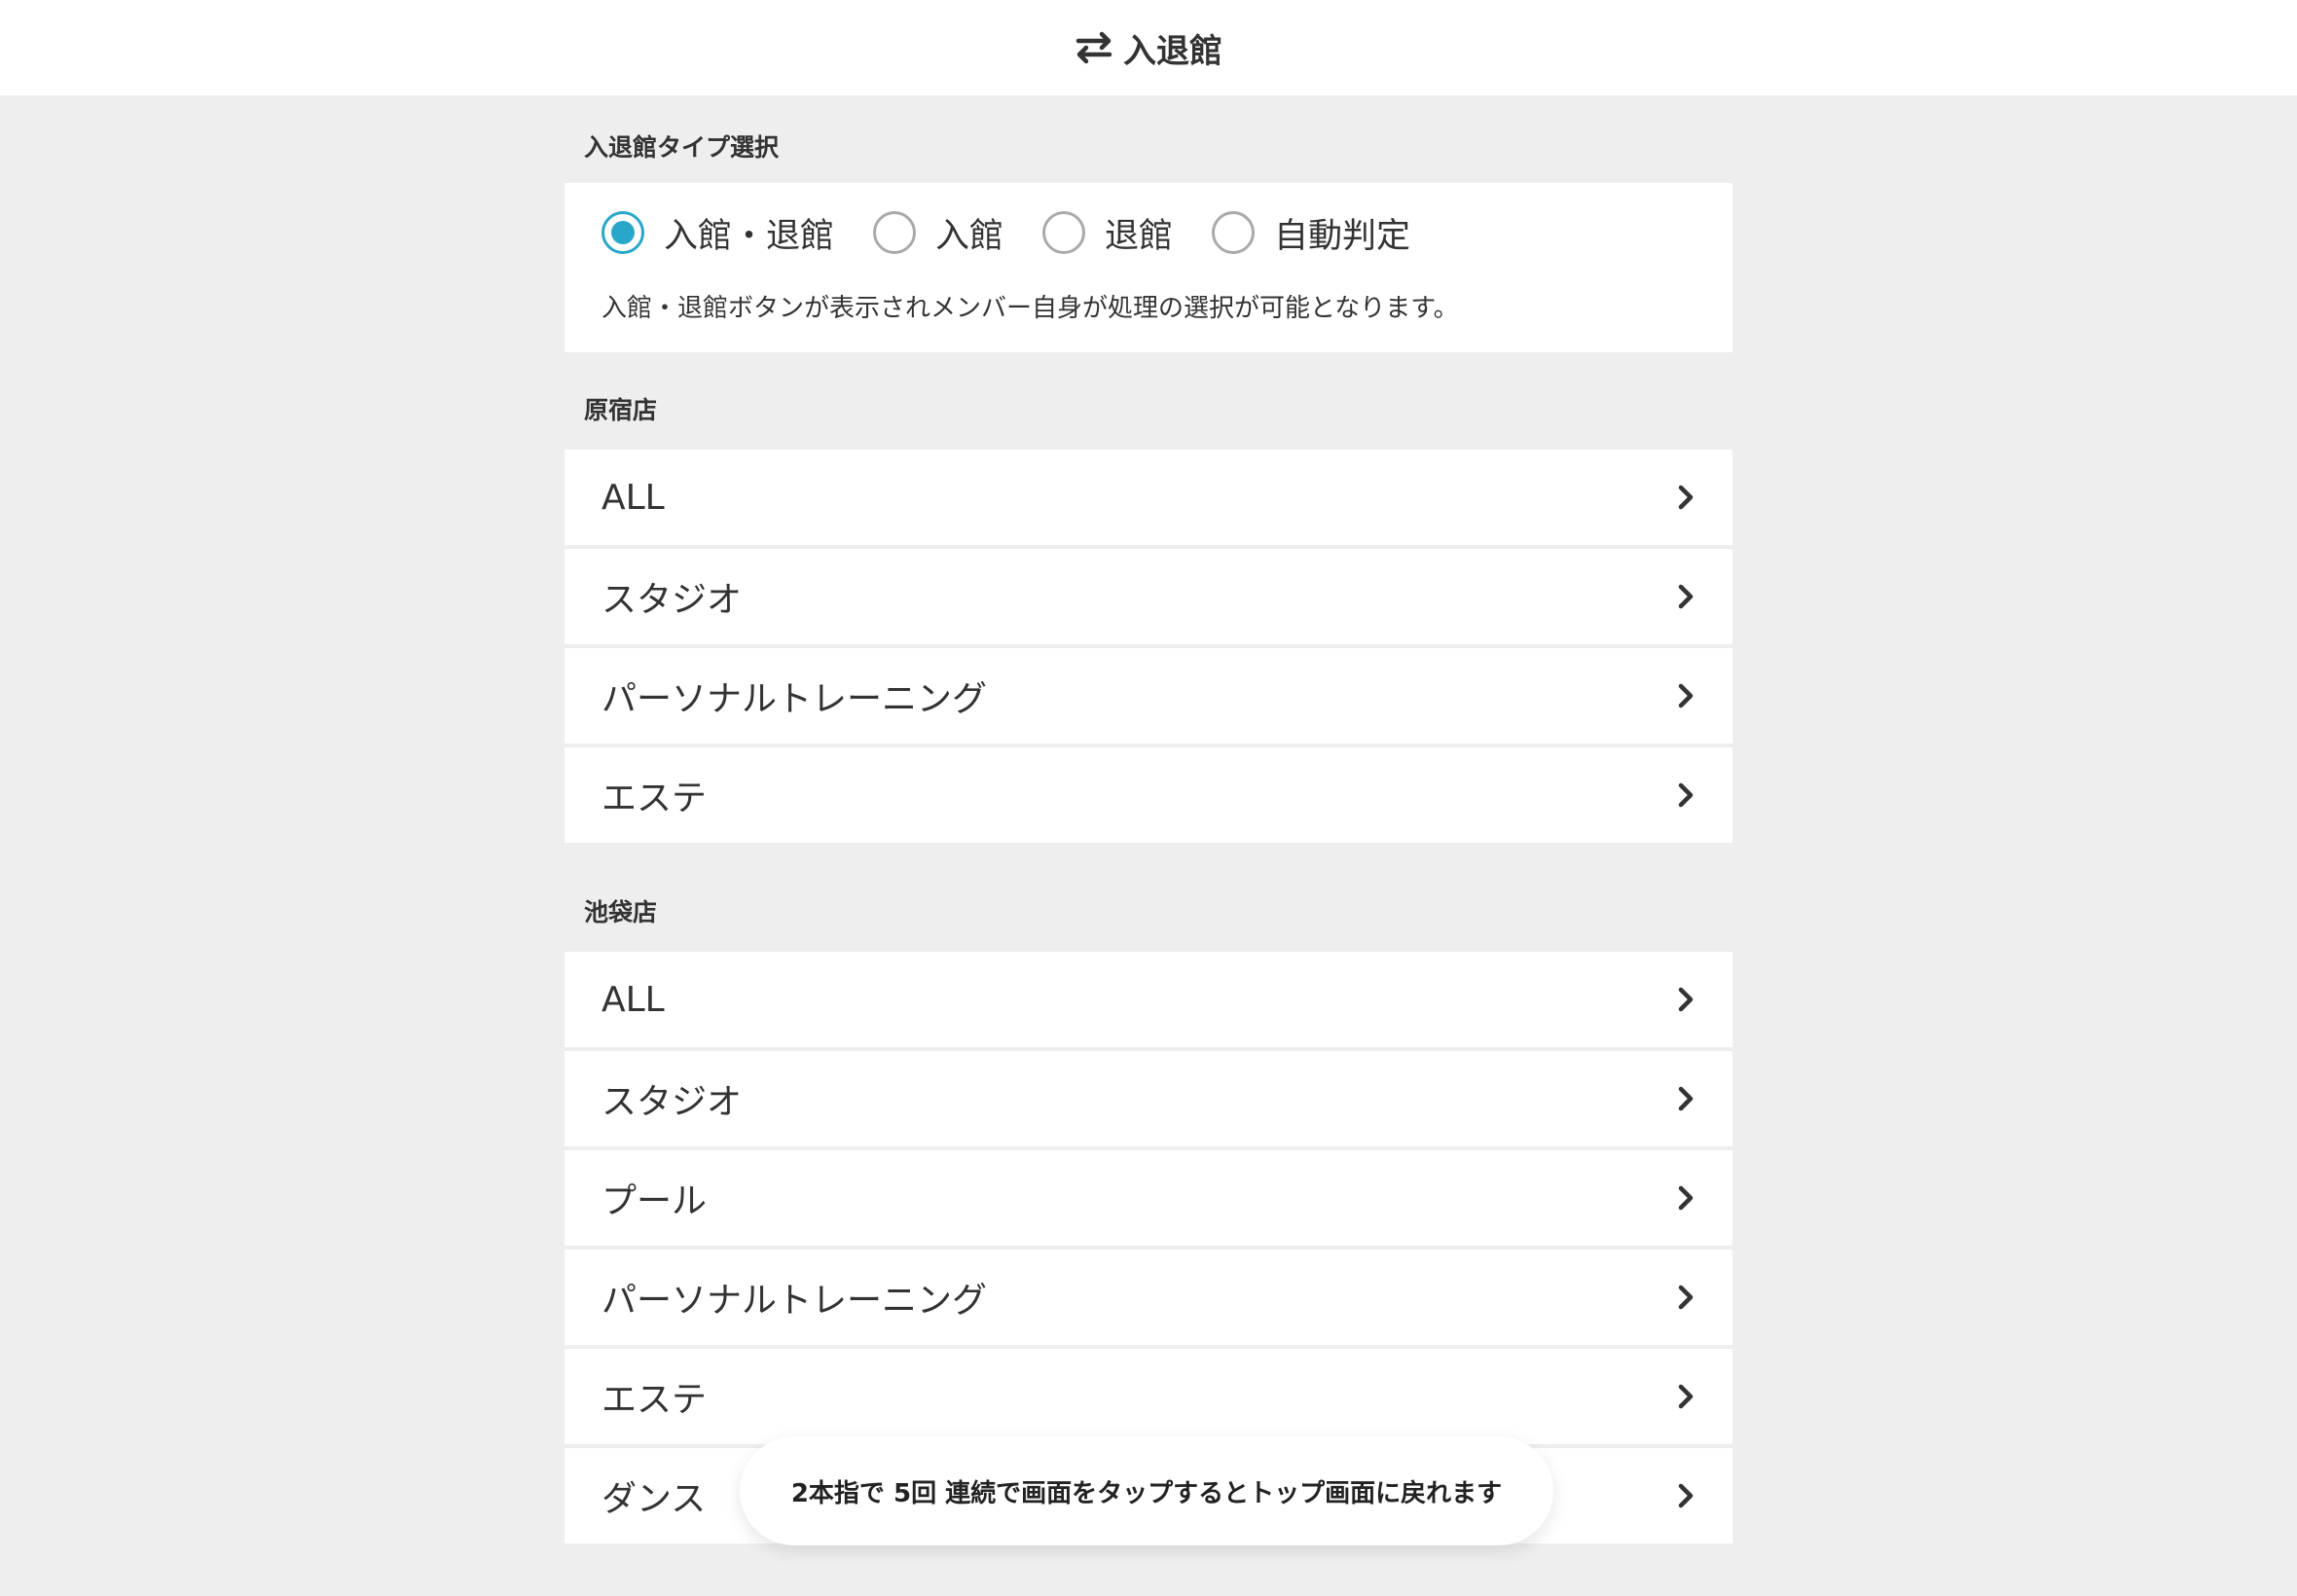 The width and height of the screenshot is (2297, 1596). Describe the element at coordinates (621, 912) in the screenshot. I see `store-title-ikebukuro: 池袋店` at that location.